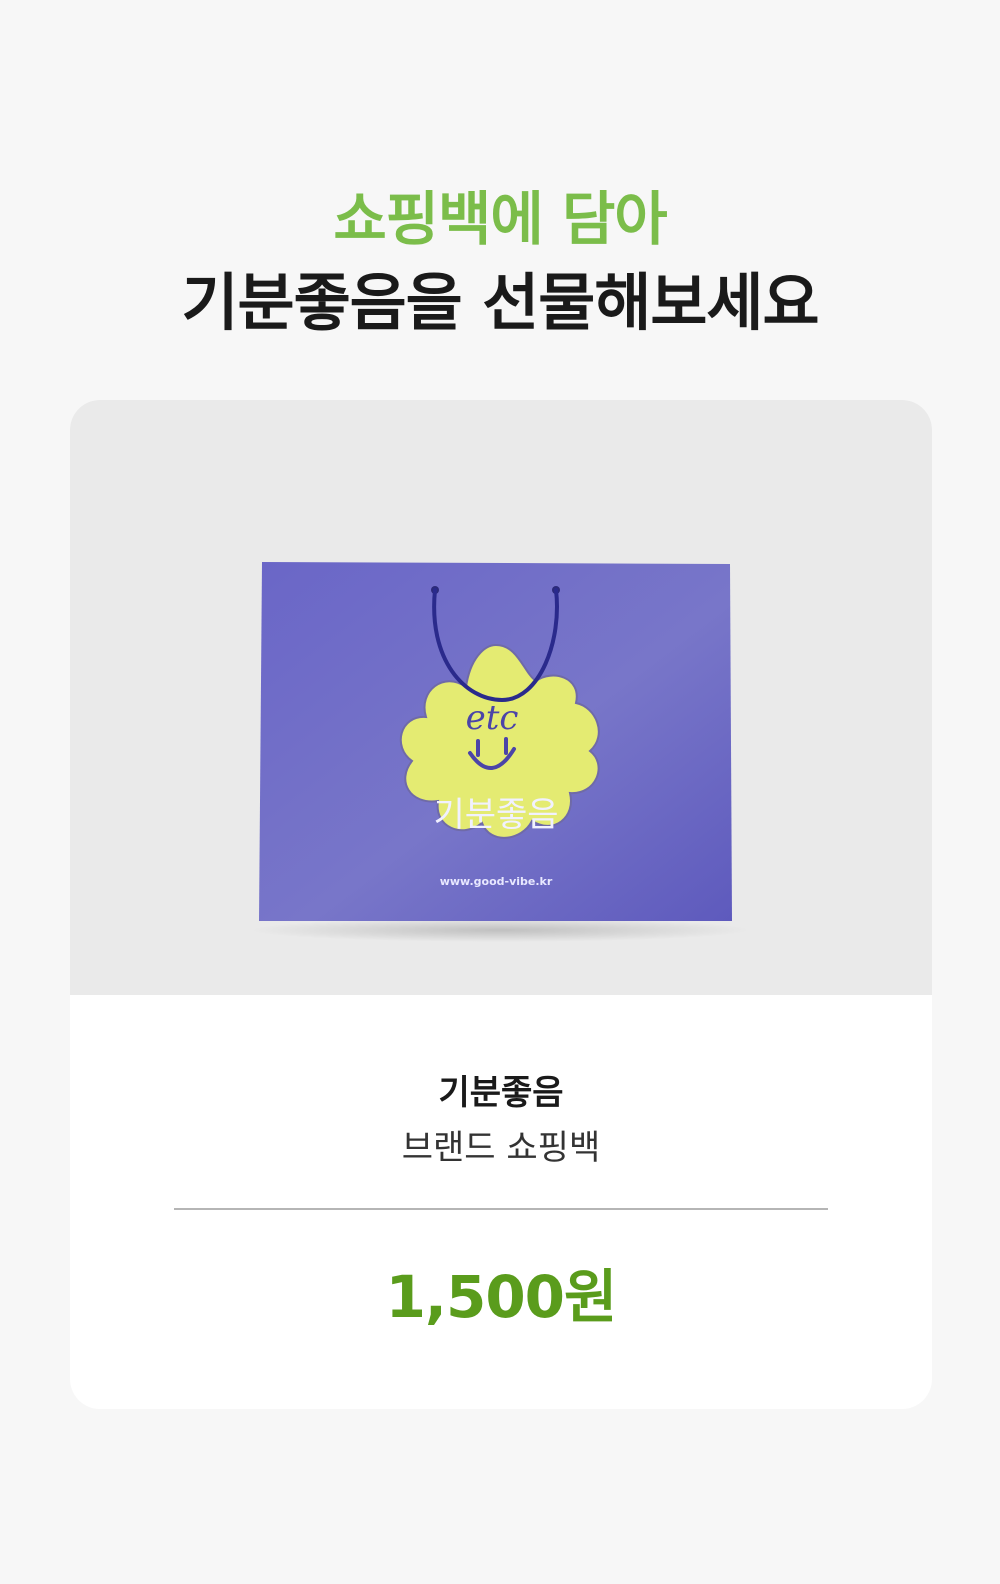 The width and height of the screenshot is (1000, 1584). Describe the element at coordinates (495, 815) in the screenshot. I see `bag-brand-text: 기분좋음` at that location.